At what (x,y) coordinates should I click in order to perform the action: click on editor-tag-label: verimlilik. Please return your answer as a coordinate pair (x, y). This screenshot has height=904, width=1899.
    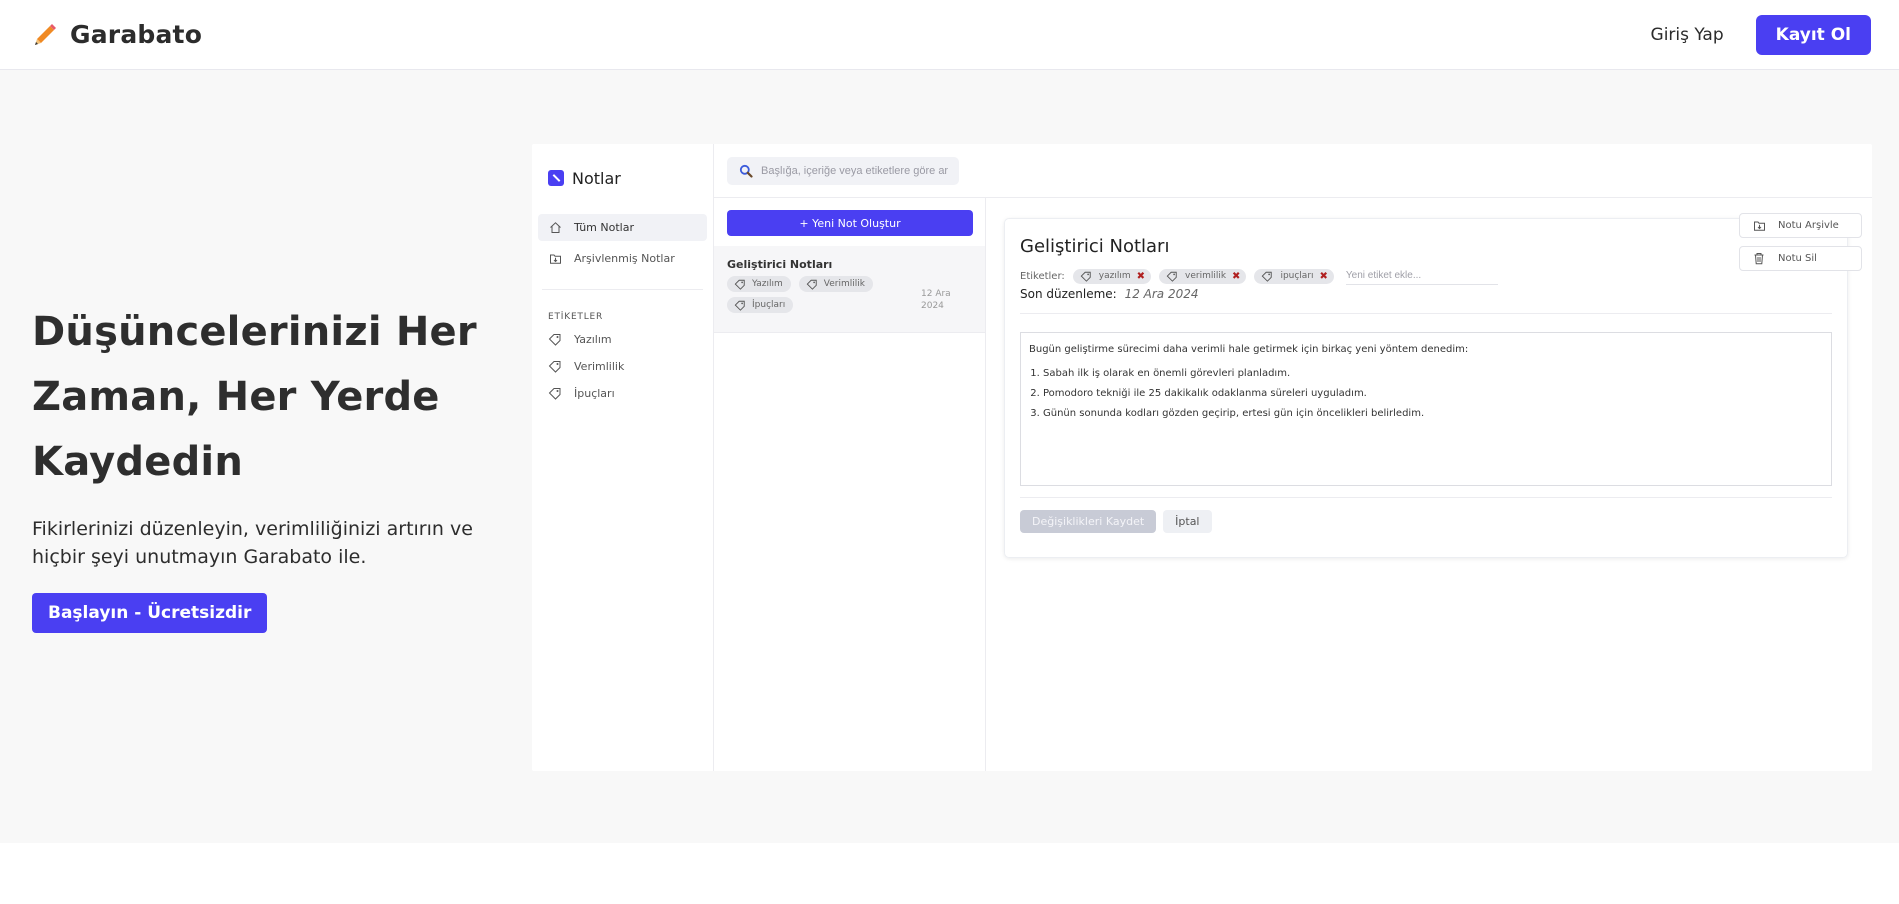
    Looking at the image, I should click on (1206, 276).